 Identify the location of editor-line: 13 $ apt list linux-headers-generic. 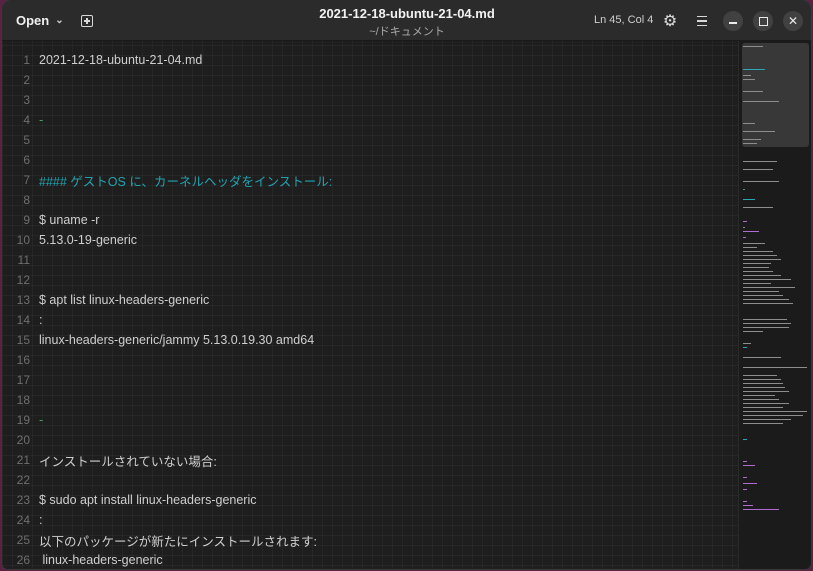
(370, 300).